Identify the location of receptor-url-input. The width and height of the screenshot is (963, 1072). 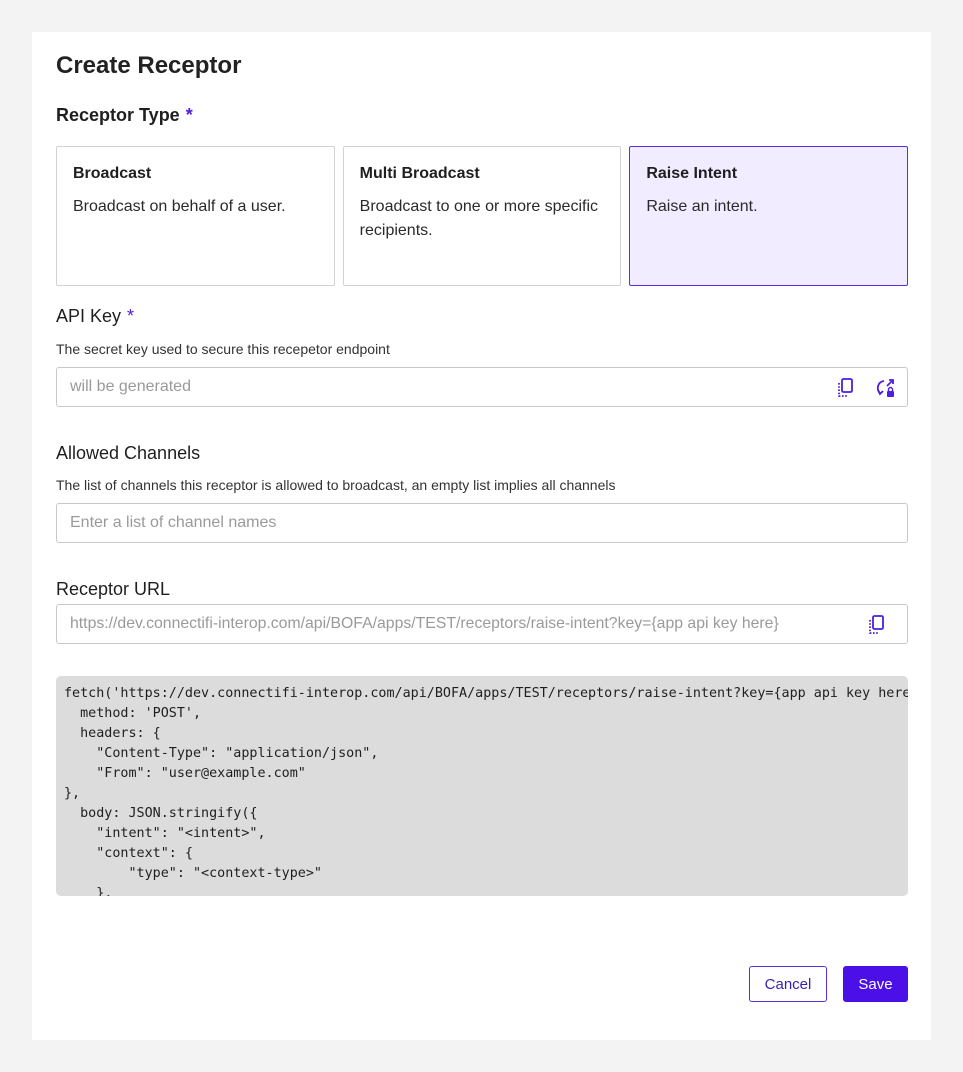
(470, 624).